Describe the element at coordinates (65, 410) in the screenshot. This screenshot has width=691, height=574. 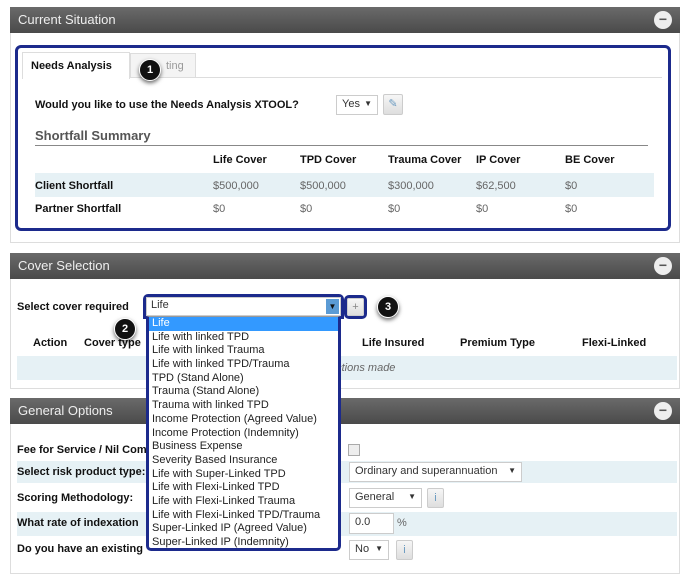
I see `section-title: General Options` at that location.